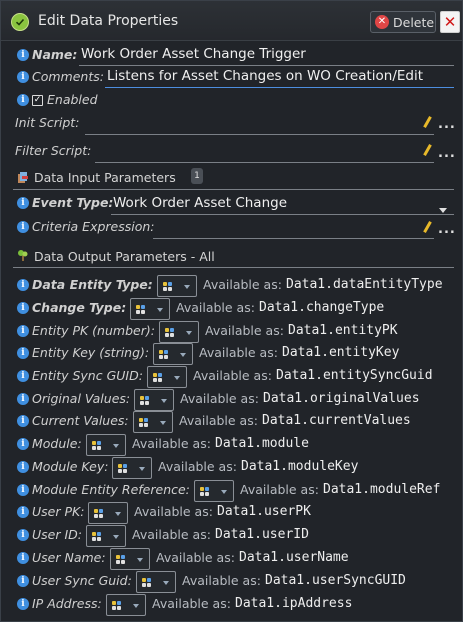 The height and width of the screenshot is (622, 463). What do you see at coordinates (414, 22) in the screenshot?
I see `delete-button-label: Delete` at bounding box center [414, 22].